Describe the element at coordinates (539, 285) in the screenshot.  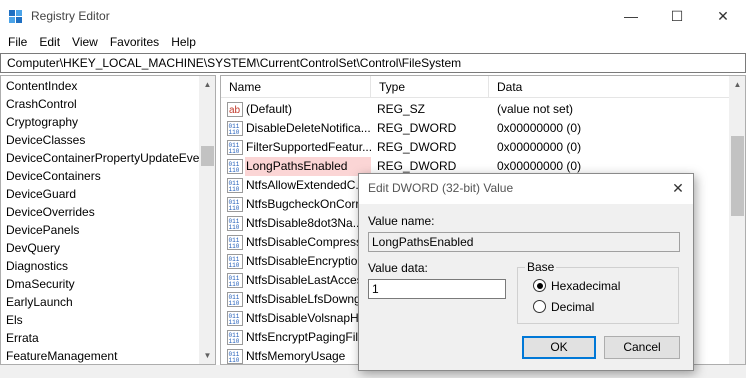
I see `hexadecimal-radio` at that location.